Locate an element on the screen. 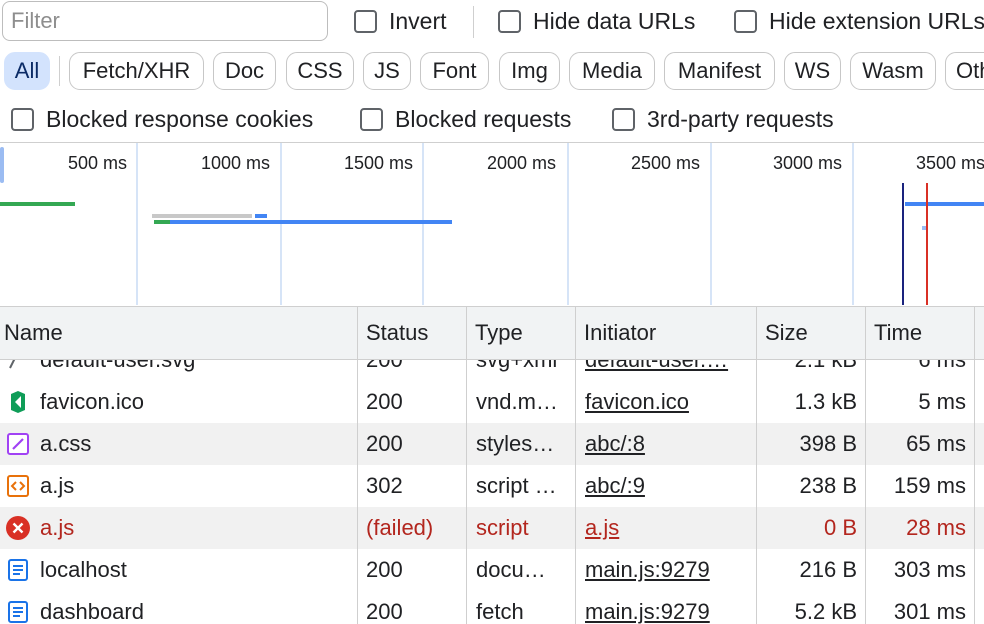 The image size is (984, 624). table-row: a.js 302 script … abc/:9 238 B 159 ms is located at coordinates (492, 486).